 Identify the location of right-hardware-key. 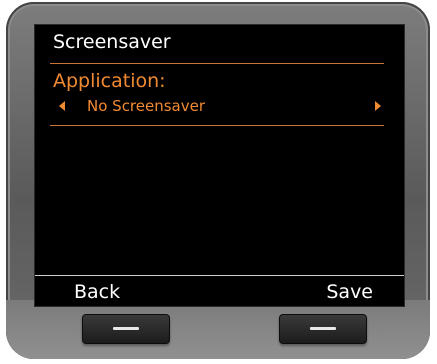
(323, 329).